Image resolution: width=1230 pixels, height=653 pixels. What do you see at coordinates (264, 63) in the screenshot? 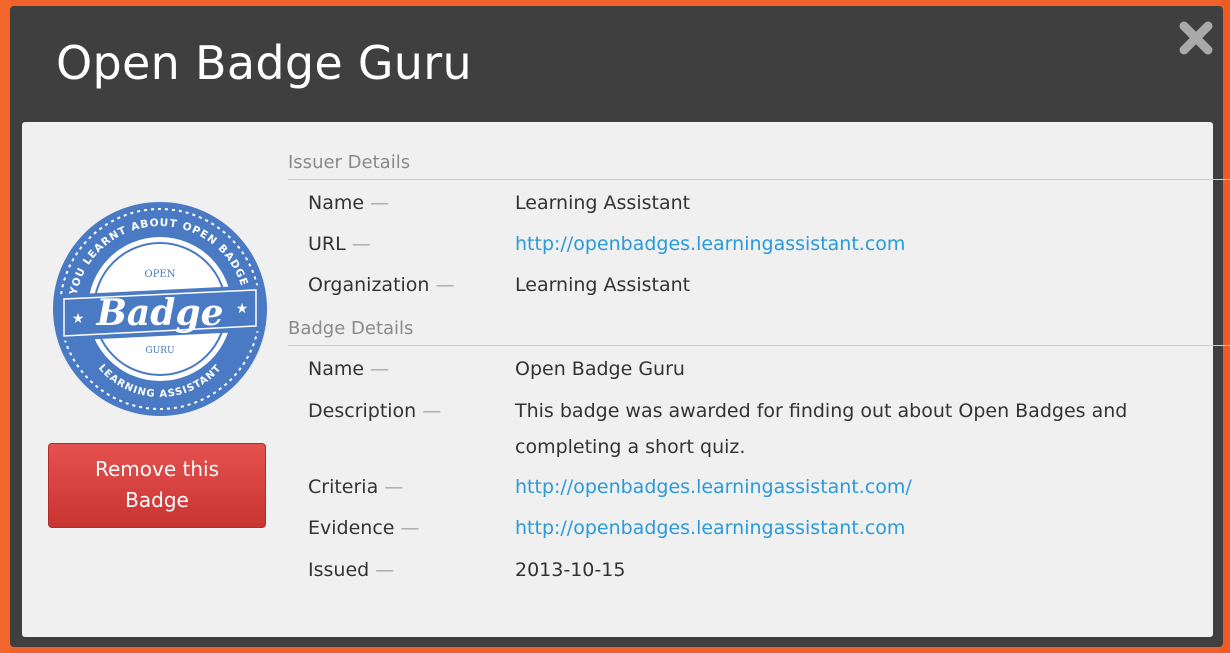
I see `modal-title: Open Badge Guru` at bounding box center [264, 63].